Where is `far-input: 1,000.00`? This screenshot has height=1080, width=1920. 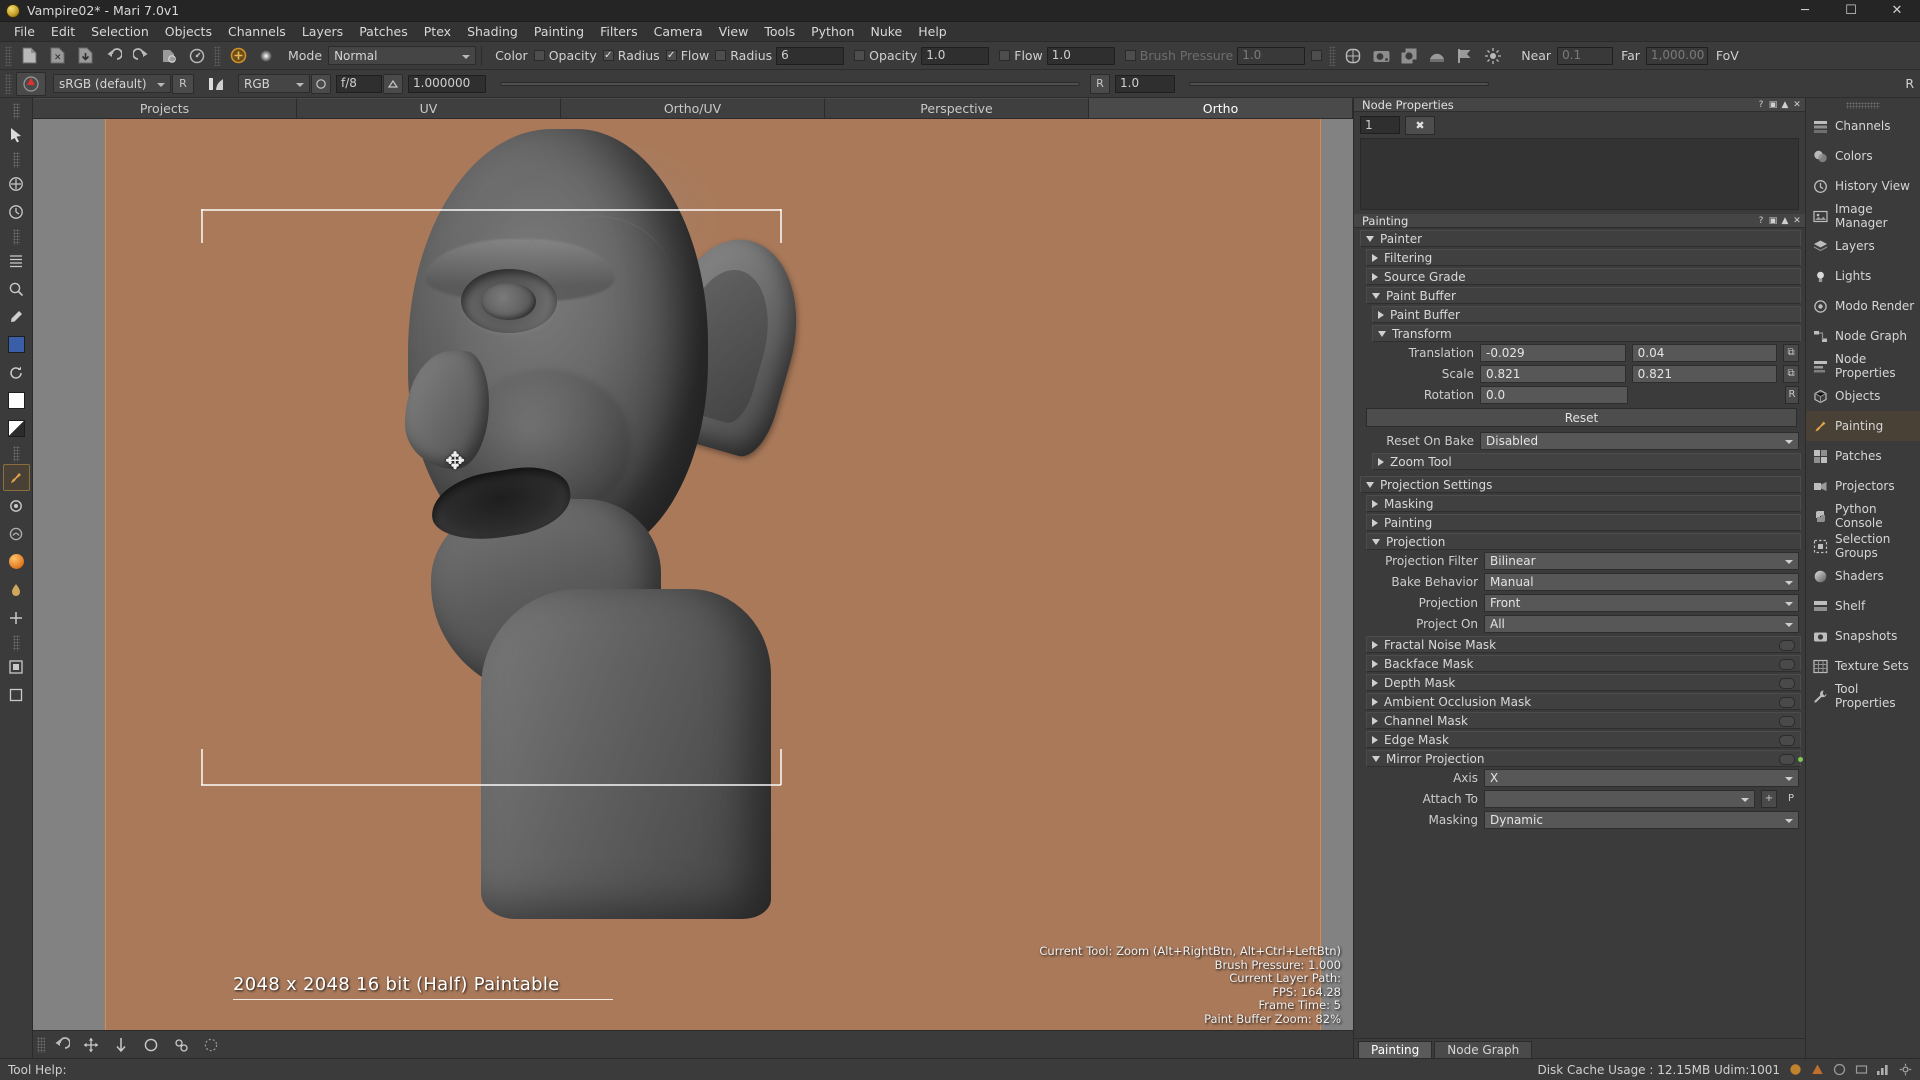 far-input: 1,000.00 is located at coordinates (1676, 55).